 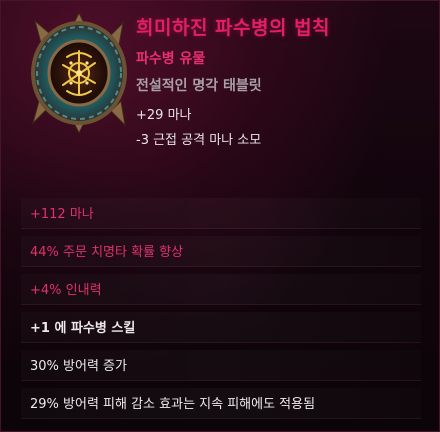 What do you see at coordinates (221, 289) in the screenshot?
I see `affix-row: +4% 인내력` at bounding box center [221, 289].